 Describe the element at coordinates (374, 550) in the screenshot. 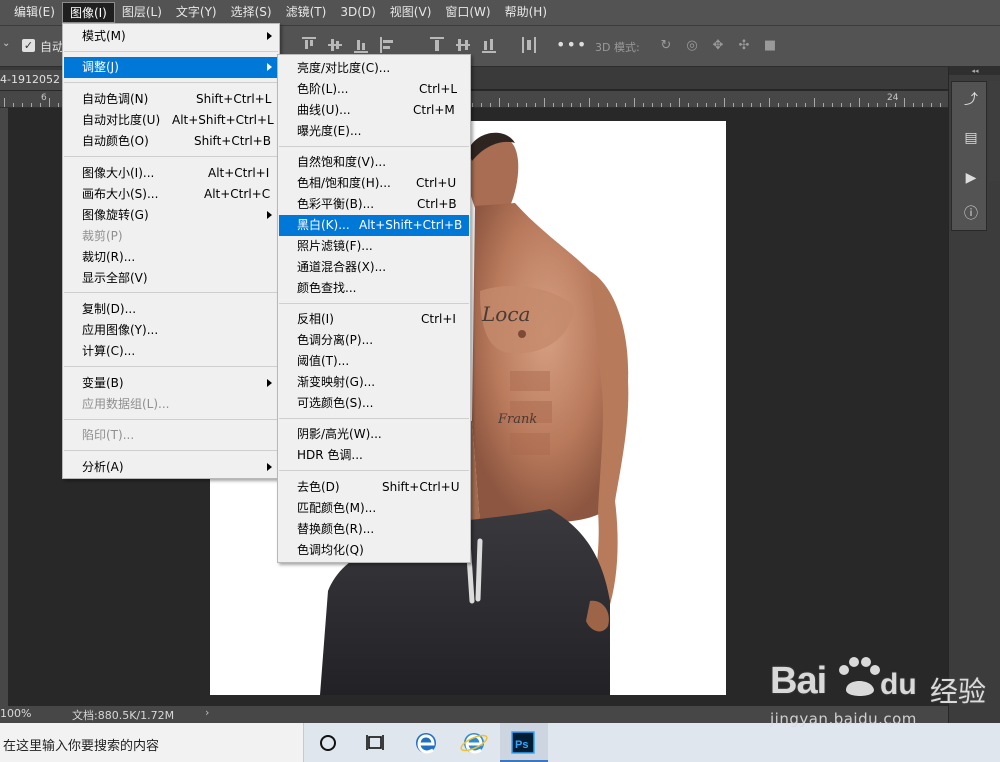

I see `menu-item-equalize: 色调均化(Q)` at that location.